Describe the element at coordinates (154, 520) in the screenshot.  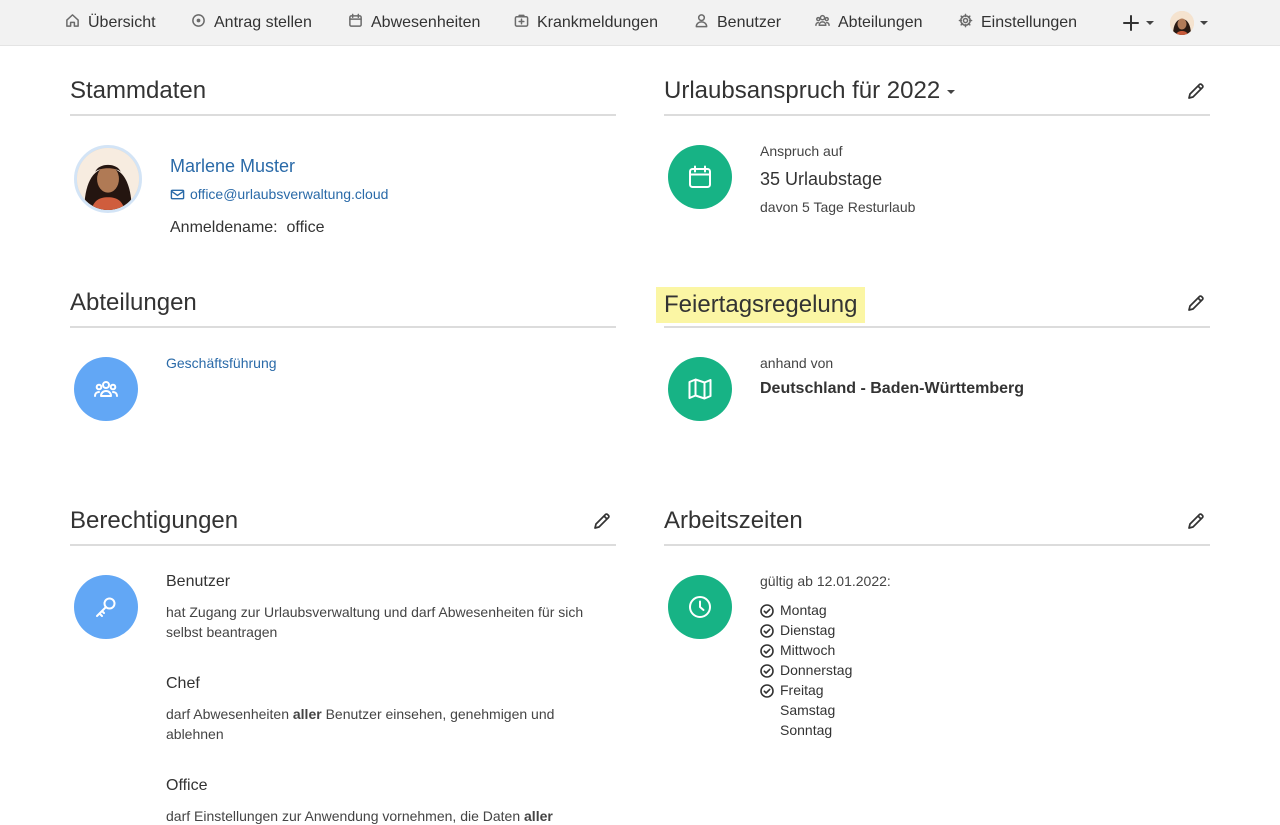
I see `section-title: Berechtigungen` at that location.